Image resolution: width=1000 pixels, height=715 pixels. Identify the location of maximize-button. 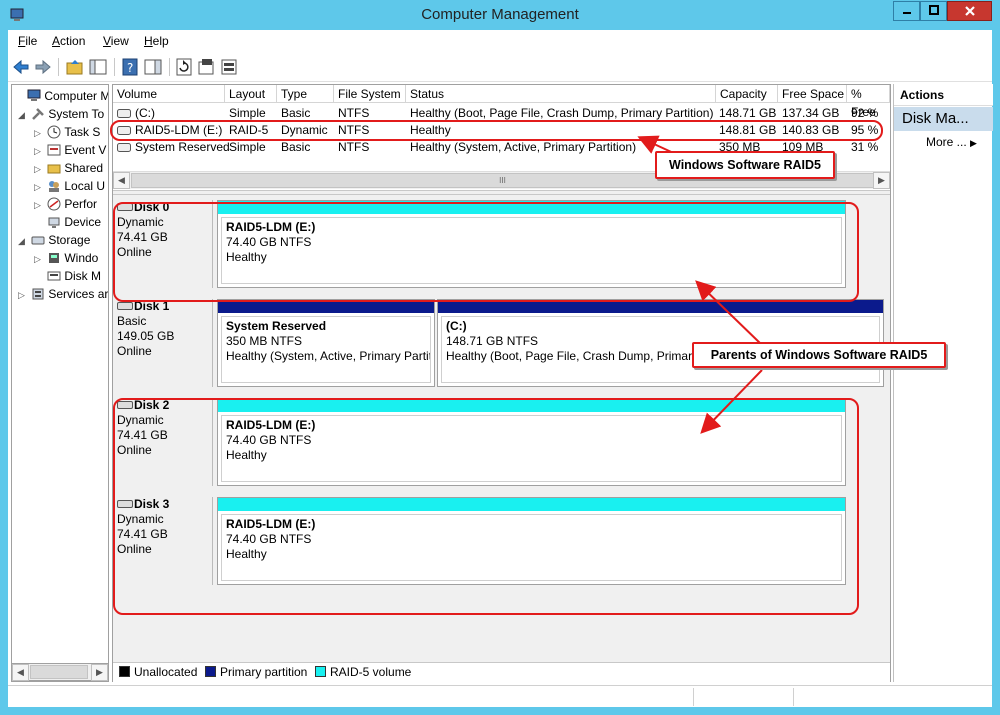
(933, 11).